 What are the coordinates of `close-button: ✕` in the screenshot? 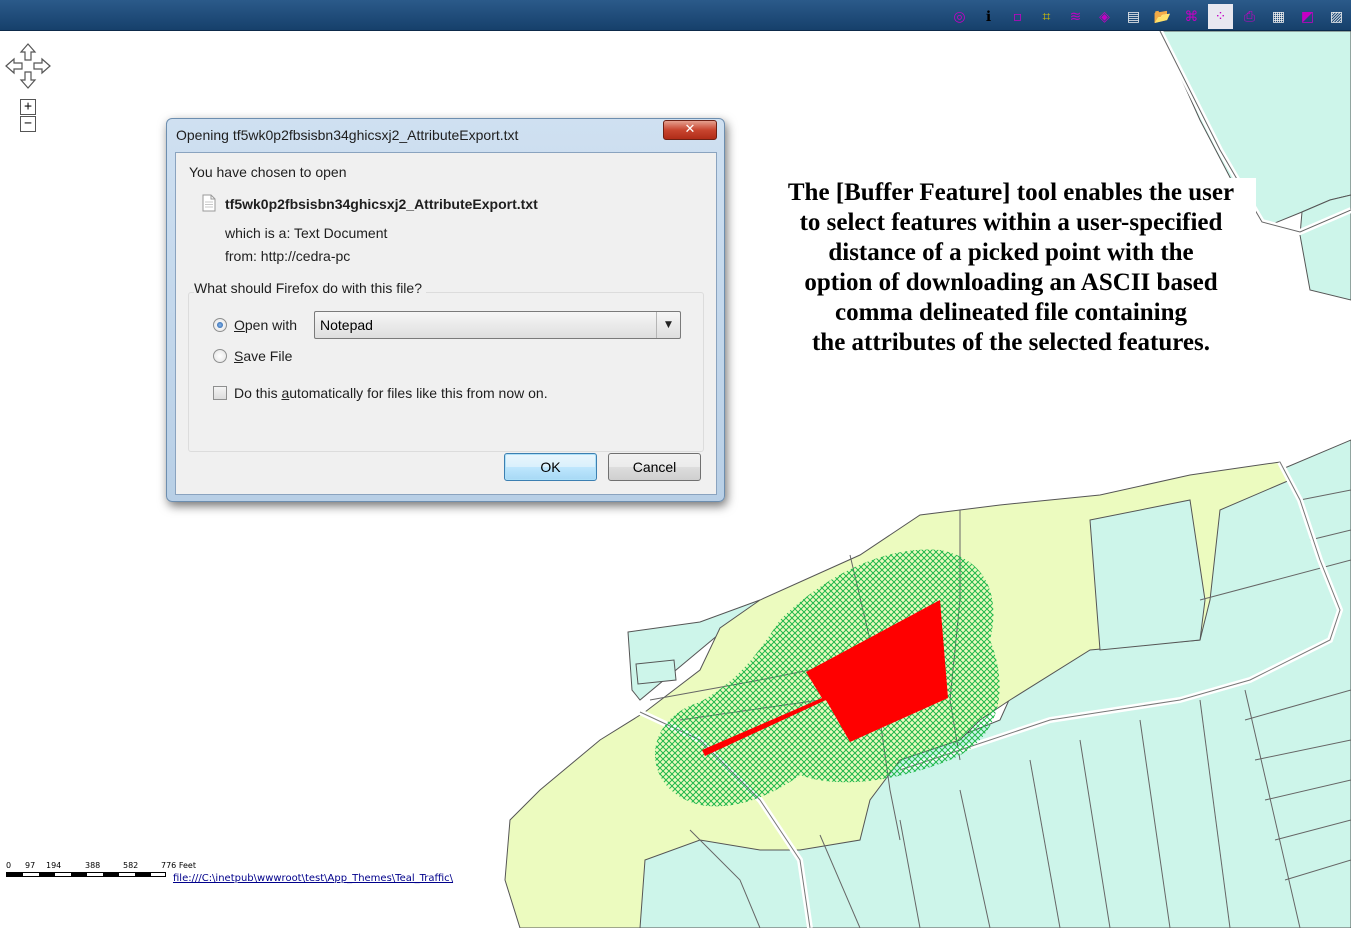 It's located at (690, 130).